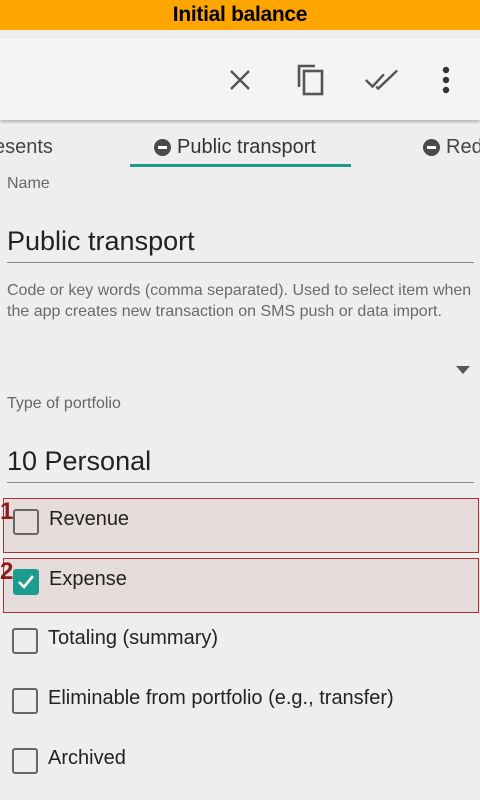 The image size is (480, 800). Describe the element at coordinates (241, 765) in the screenshot. I see `checkbox-archived: Archived` at that location.